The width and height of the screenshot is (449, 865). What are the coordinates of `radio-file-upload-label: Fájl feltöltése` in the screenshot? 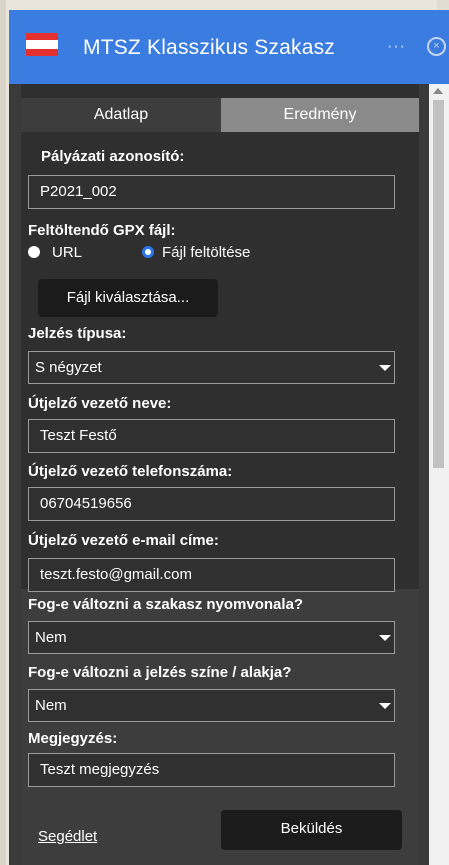 It's located at (206, 252).